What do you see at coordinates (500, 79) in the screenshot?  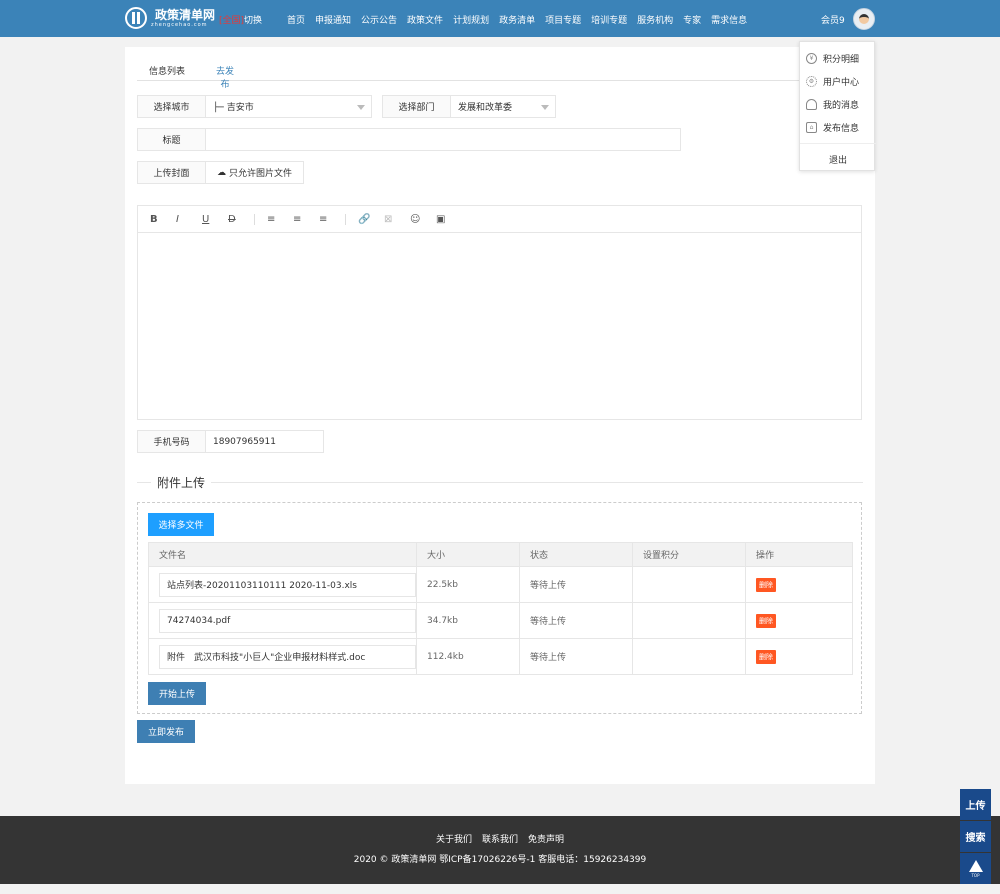 I see `tab-bar: 信息列表 去发布` at bounding box center [500, 79].